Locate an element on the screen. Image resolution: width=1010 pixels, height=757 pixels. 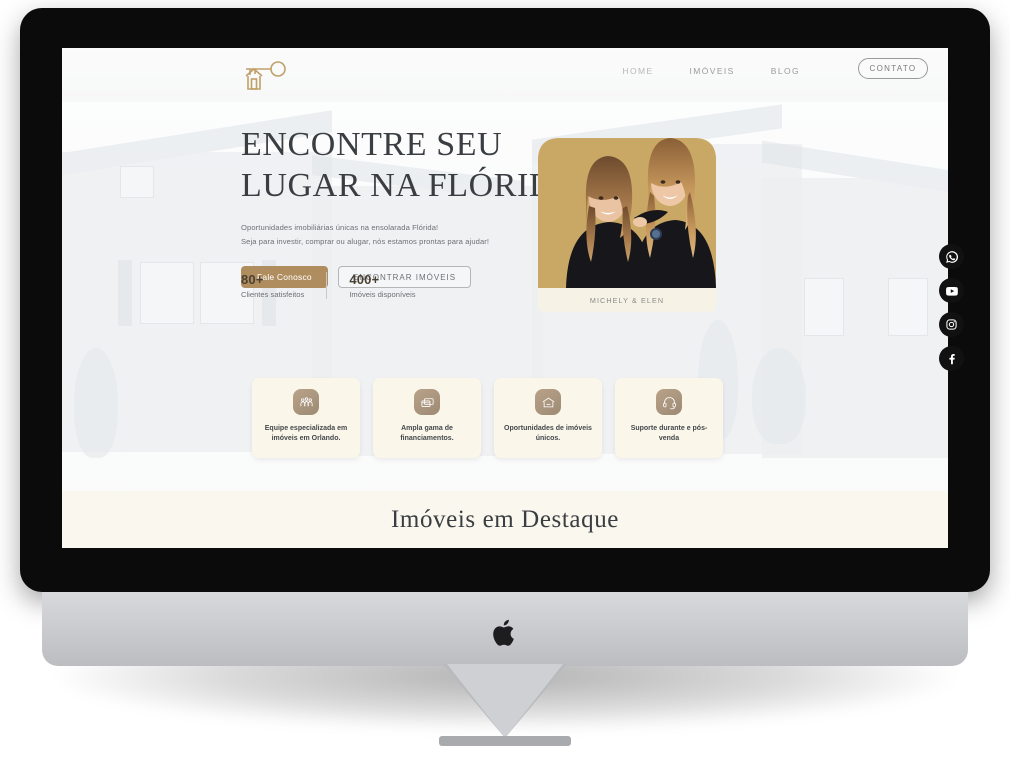
imac-stand-neck-highlight is located at coordinates (505, 701).